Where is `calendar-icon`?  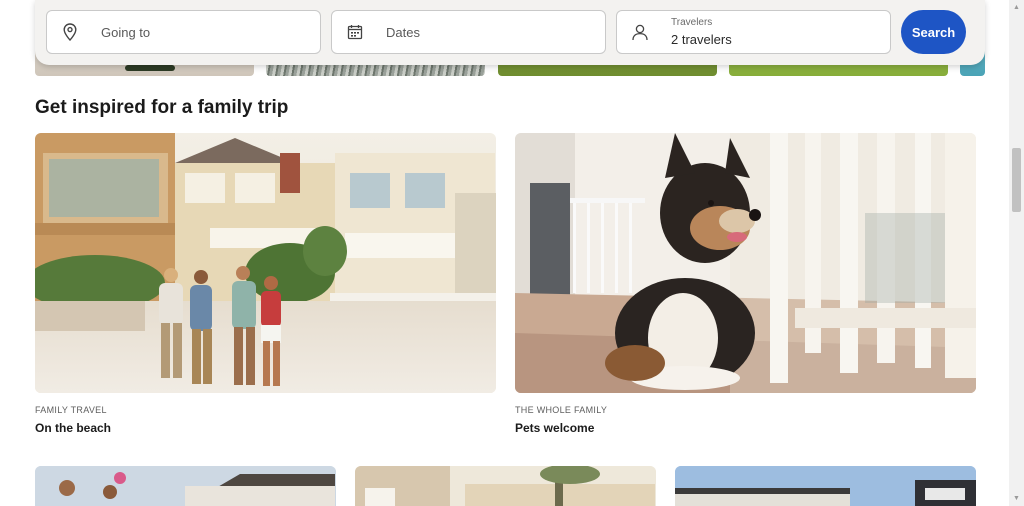 calendar-icon is located at coordinates (355, 32).